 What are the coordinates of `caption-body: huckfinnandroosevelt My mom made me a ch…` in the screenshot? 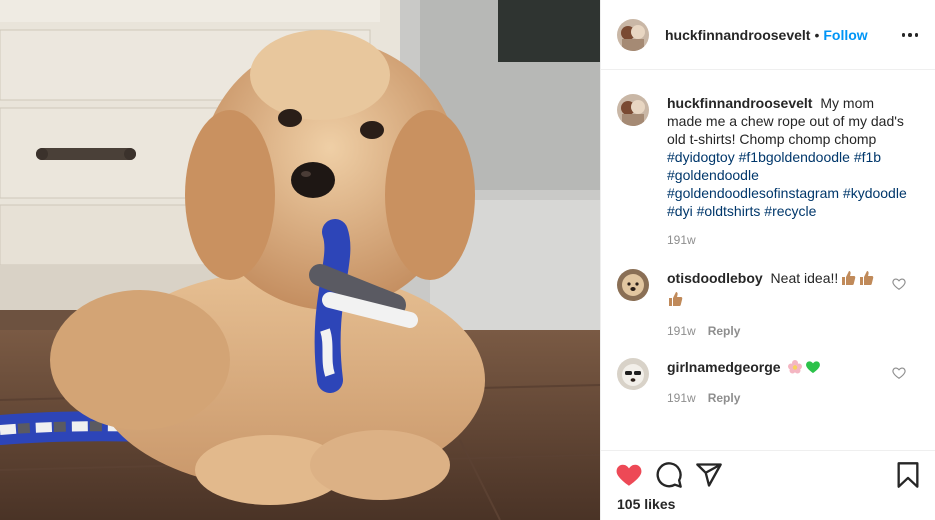 It's located at (788, 170).